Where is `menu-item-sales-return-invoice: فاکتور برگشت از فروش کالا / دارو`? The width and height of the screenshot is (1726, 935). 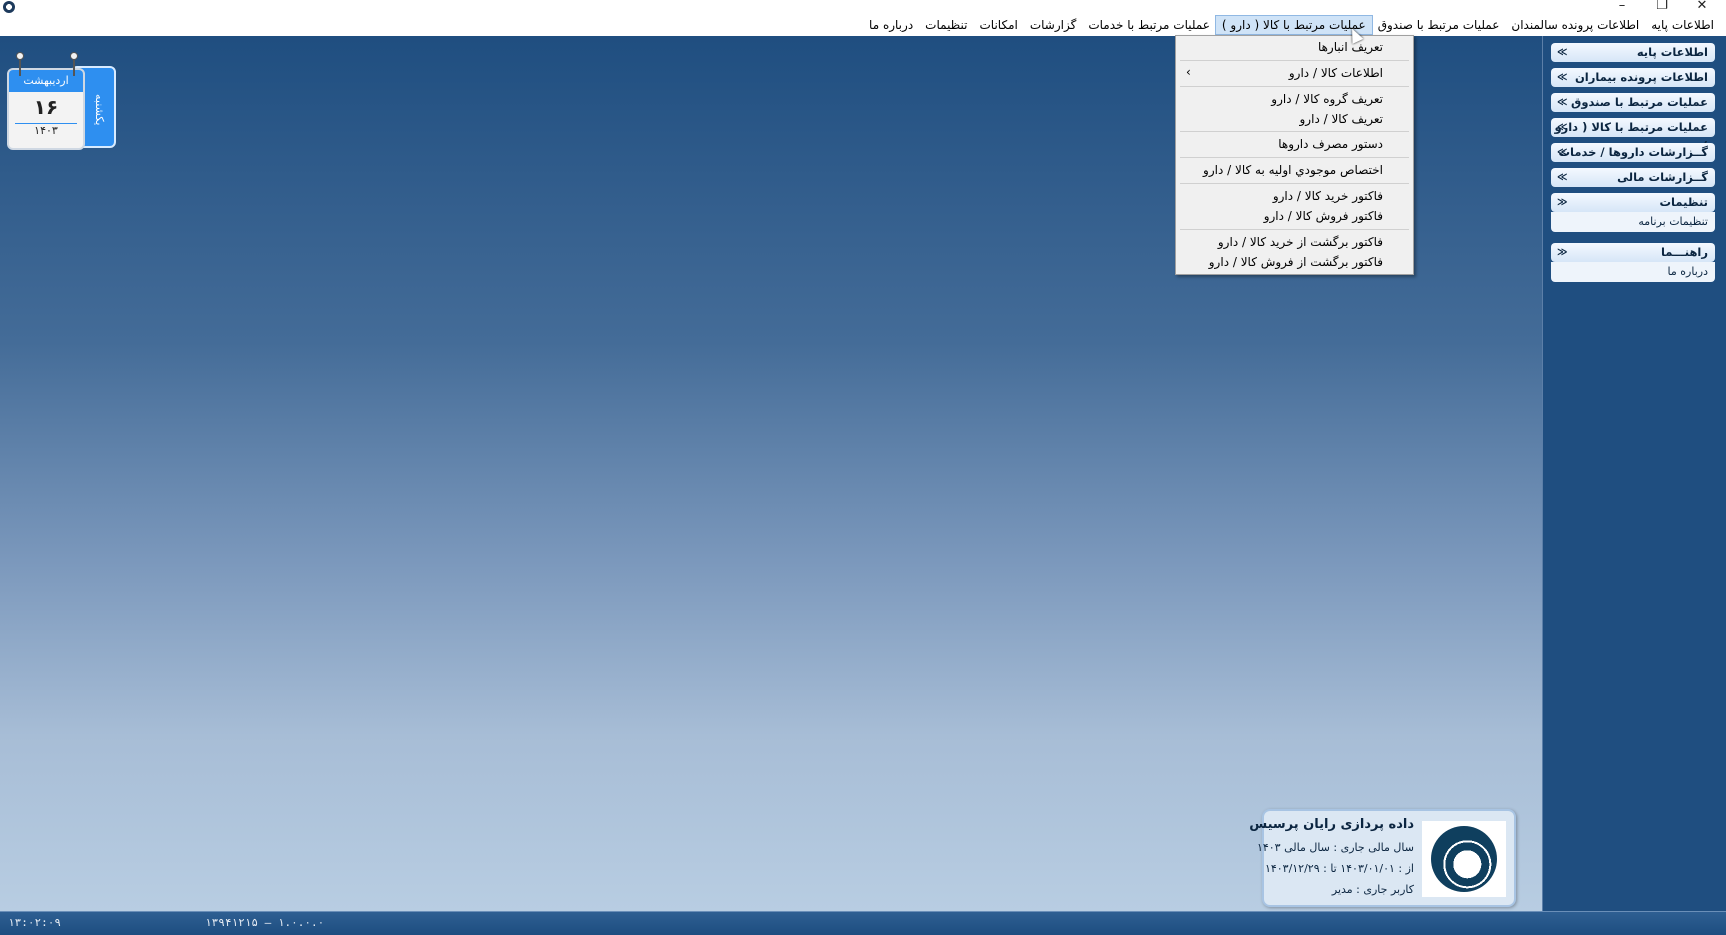 menu-item-sales-return-invoice: فاکتور برگشت از فروش کالا / دارو is located at coordinates (1296, 262).